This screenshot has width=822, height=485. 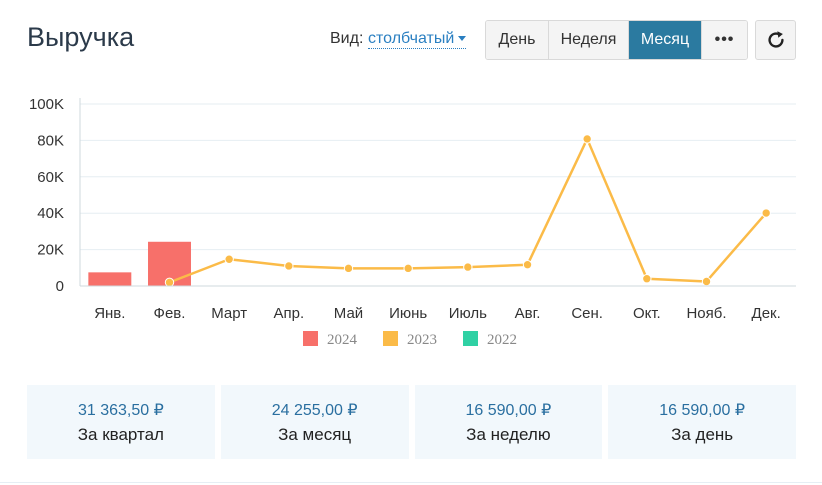 What do you see at coordinates (342, 340) in the screenshot?
I see `legend-label-2024: 2024` at bounding box center [342, 340].